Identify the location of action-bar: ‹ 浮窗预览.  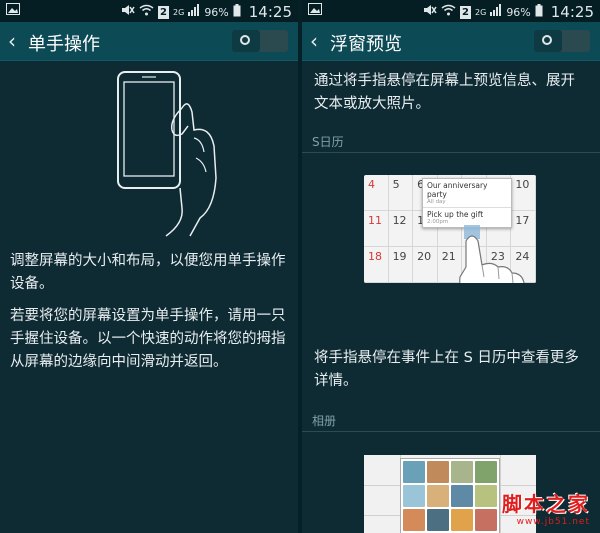
(451, 41).